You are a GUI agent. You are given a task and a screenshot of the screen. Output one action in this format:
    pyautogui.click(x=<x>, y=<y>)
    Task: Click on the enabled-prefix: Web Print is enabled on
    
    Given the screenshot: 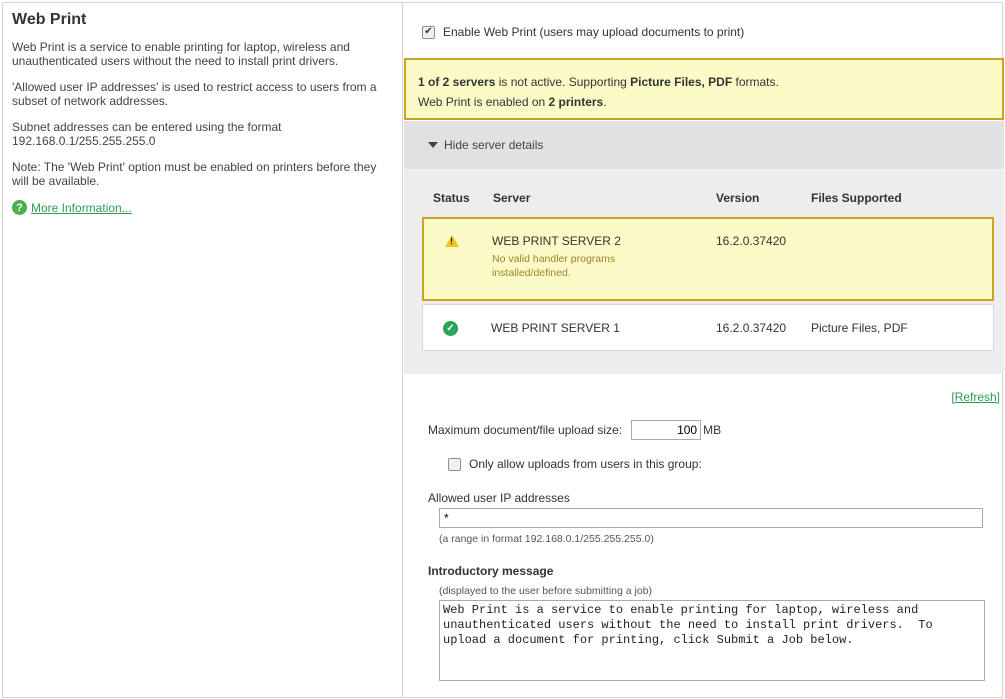 What is the action you would take?
    pyautogui.click(x=483, y=102)
    